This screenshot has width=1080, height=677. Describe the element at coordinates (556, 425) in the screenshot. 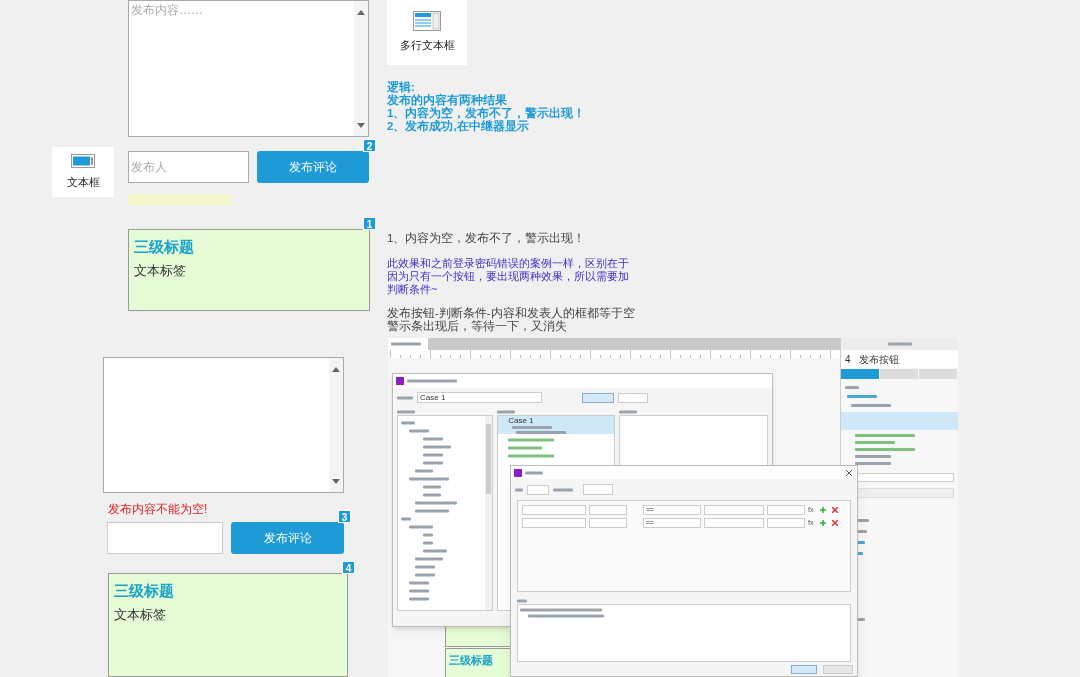

I see `selected-case-row: Case 1` at that location.